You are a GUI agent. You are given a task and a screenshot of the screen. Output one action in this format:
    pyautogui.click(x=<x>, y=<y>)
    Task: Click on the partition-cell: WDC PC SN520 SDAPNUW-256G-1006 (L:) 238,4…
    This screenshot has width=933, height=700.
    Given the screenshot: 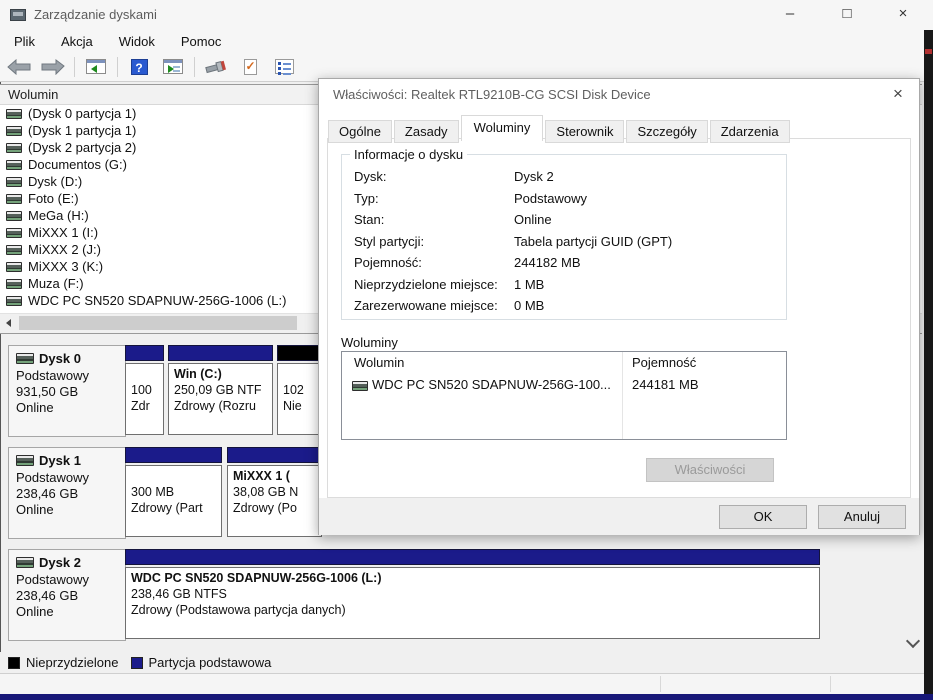 What is the action you would take?
    pyautogui.click(x=472, y=595)
    